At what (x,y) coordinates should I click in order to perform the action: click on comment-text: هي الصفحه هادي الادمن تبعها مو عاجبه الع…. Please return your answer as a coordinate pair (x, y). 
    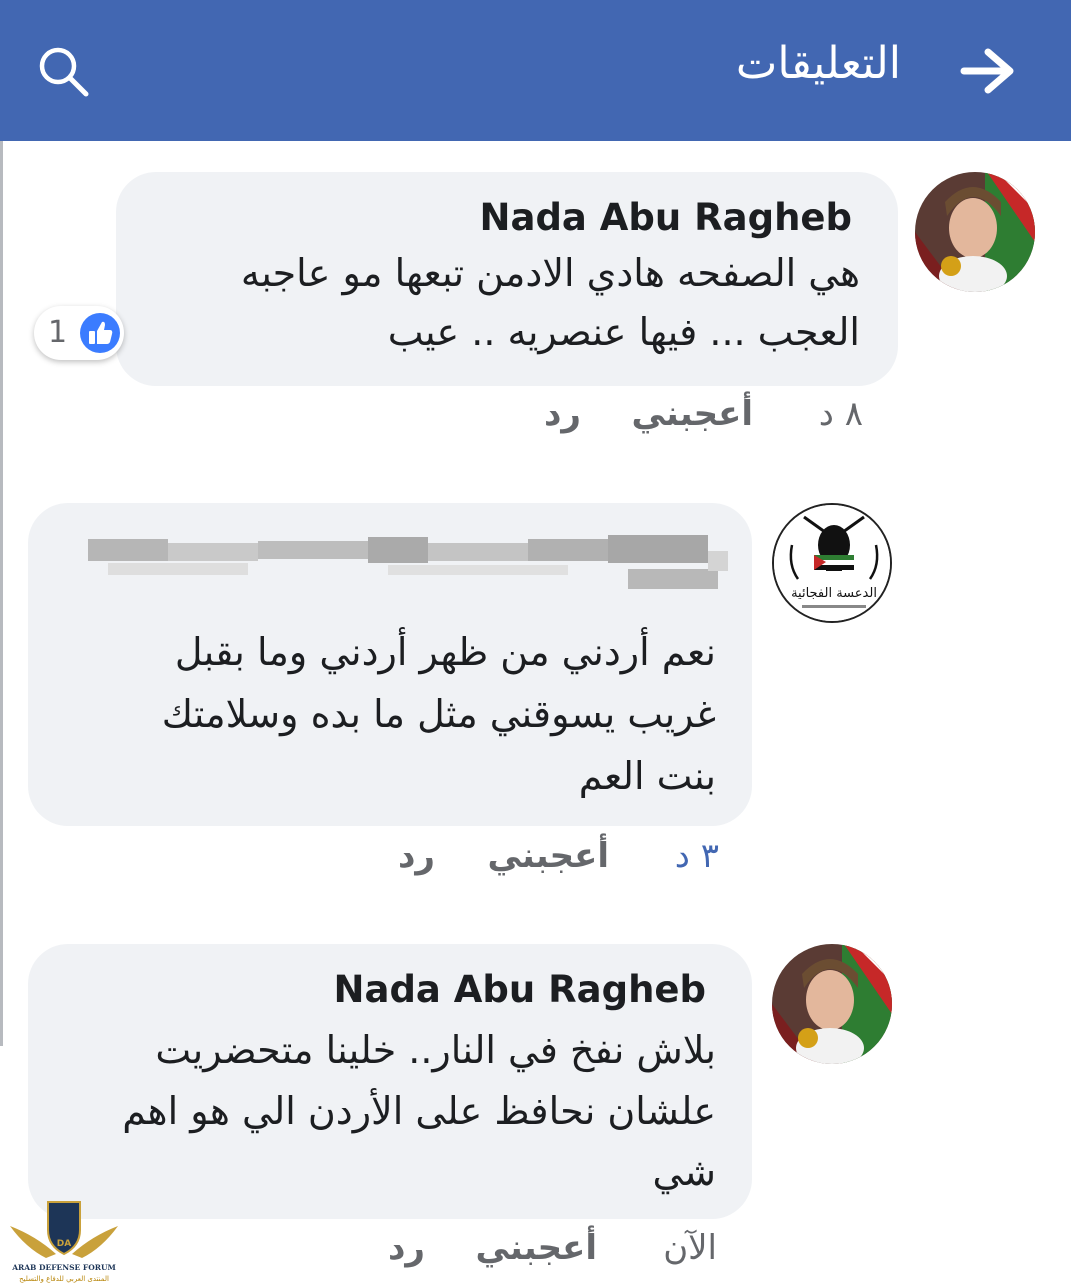
    Looking at the image, I should click on (550, 303).